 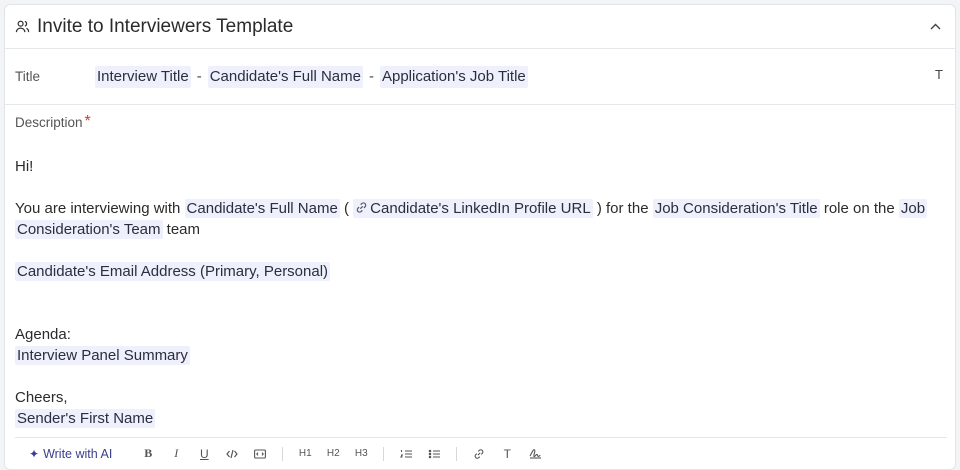 I want to click on code-icon, so click(x=232, y=454).